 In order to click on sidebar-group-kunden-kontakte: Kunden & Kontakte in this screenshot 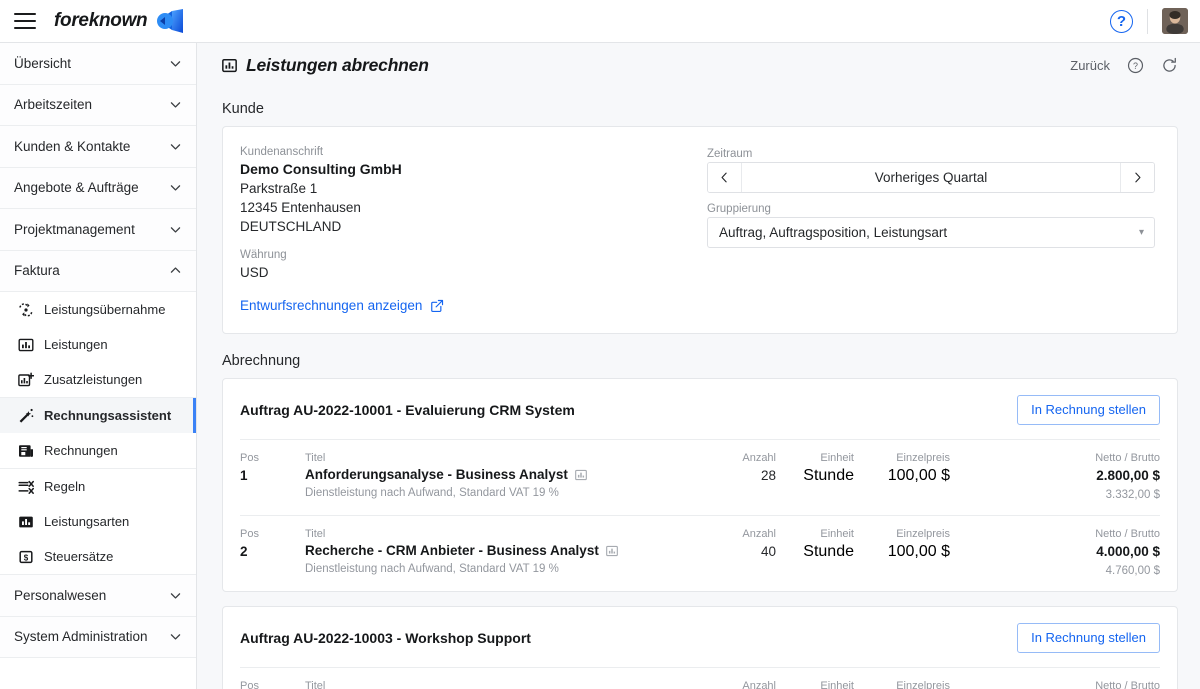, I will do `click(98, 147)`.